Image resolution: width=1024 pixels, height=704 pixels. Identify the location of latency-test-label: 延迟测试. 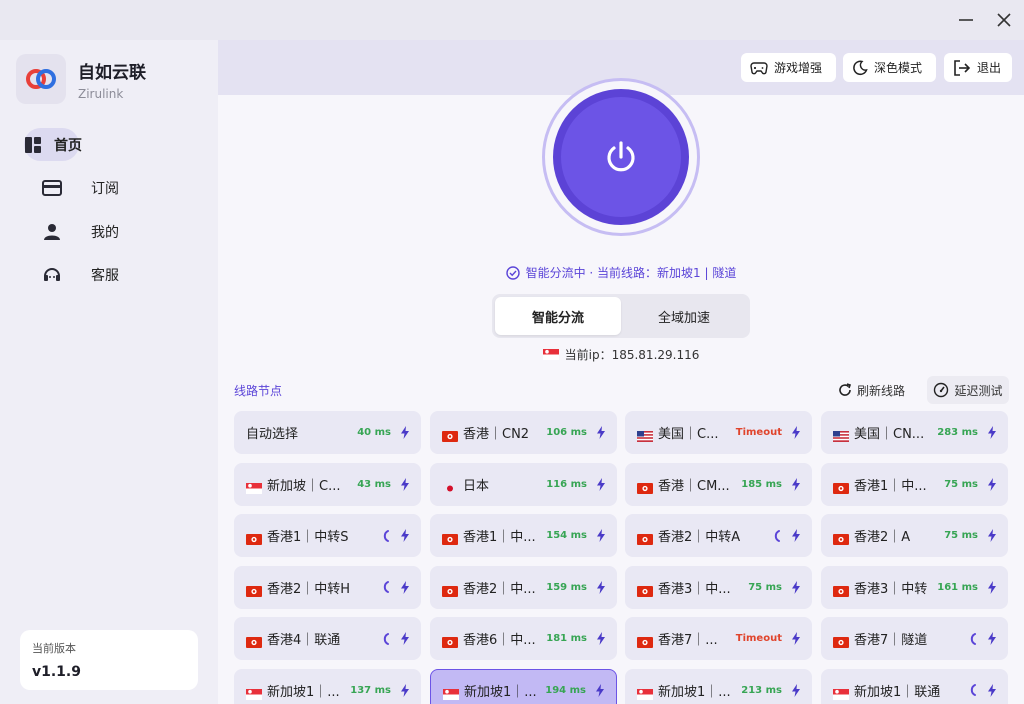
(978, 390).